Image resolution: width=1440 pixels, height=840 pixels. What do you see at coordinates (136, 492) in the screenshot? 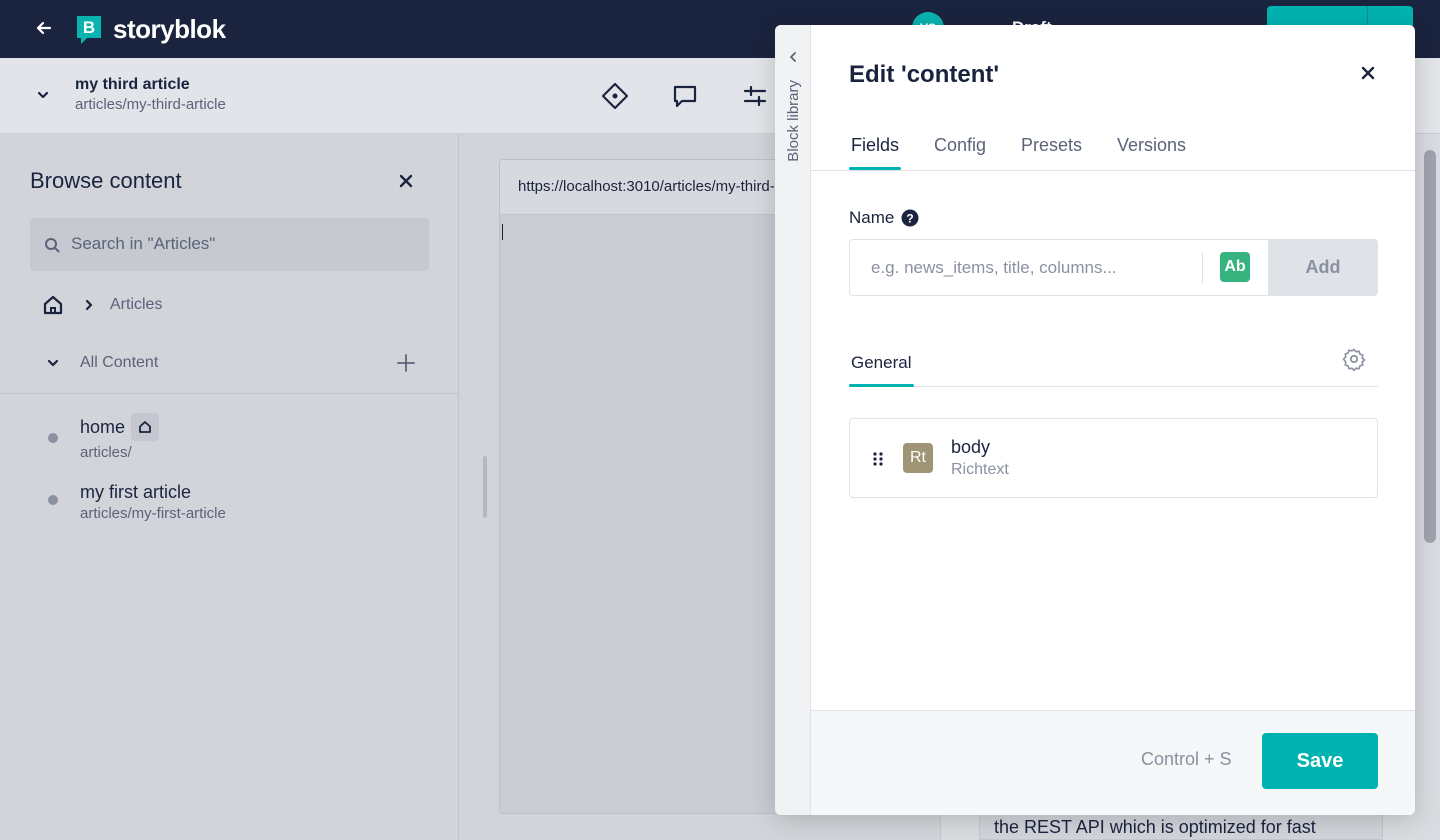
I see `list-item-name: my first article` at bounding box center [136, 492].